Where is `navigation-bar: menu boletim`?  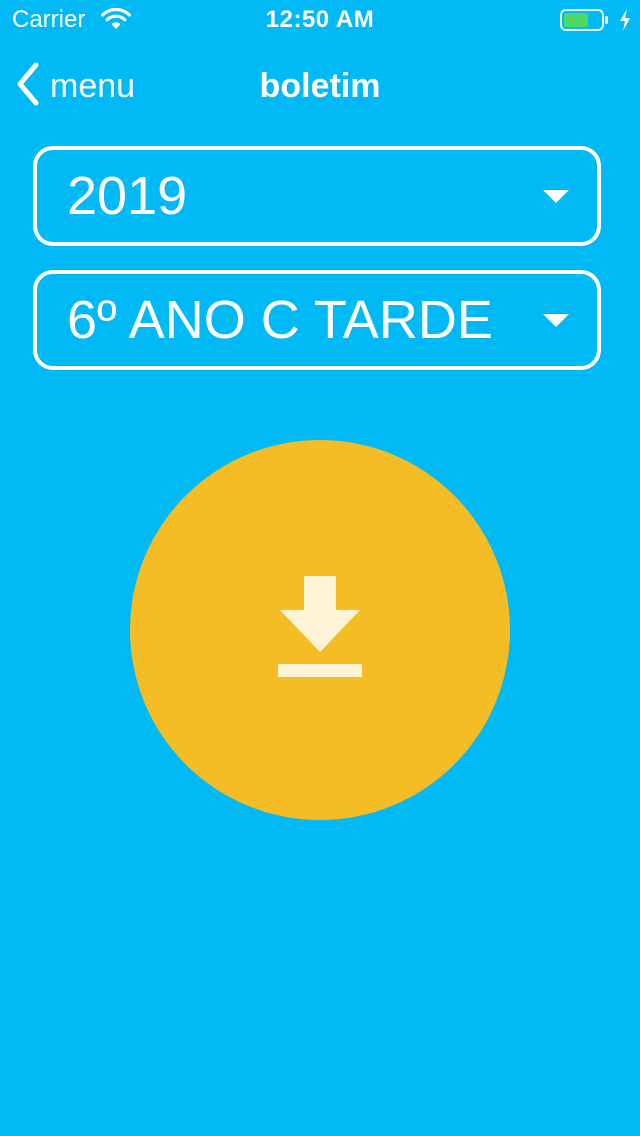
navigation-bar: menu boletim is located at coordinates (320, 84).